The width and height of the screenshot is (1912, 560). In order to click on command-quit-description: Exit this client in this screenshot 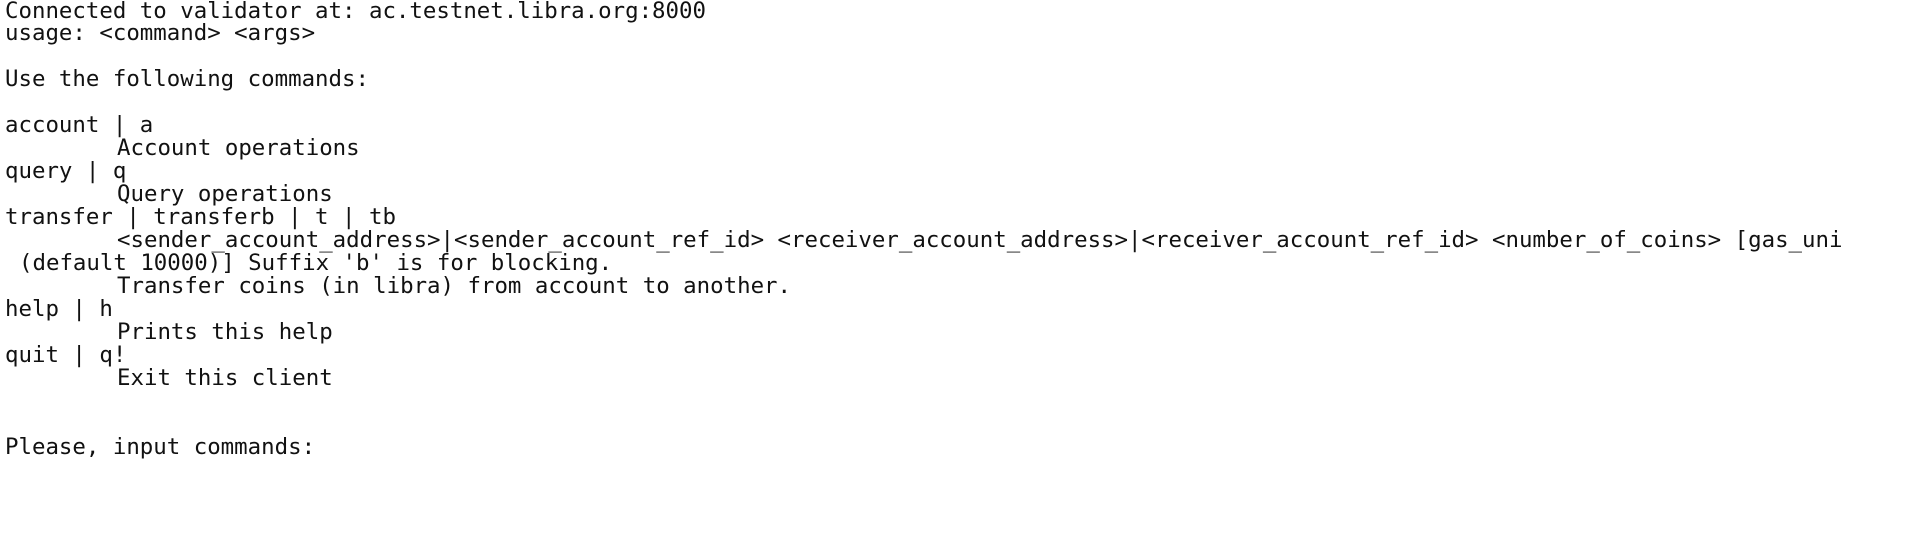, I will do `click(225, 378)`.